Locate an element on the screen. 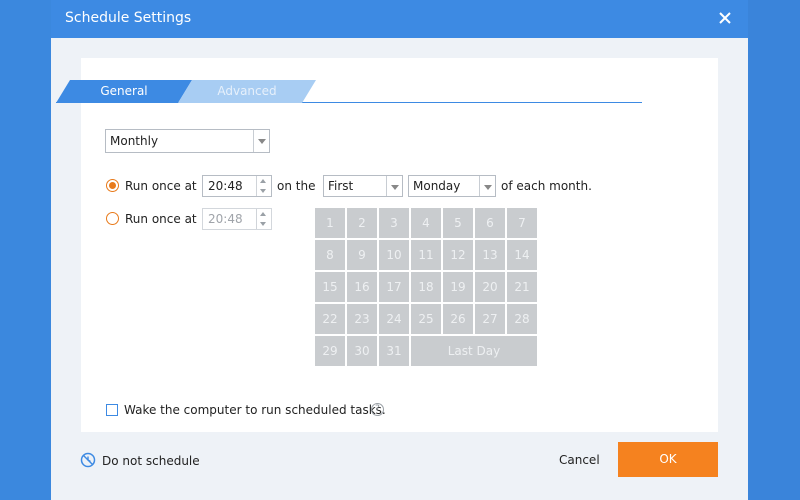 The image size is (800, 500). time-value-disabled: 20:48 is located at coordinates (225, 219).